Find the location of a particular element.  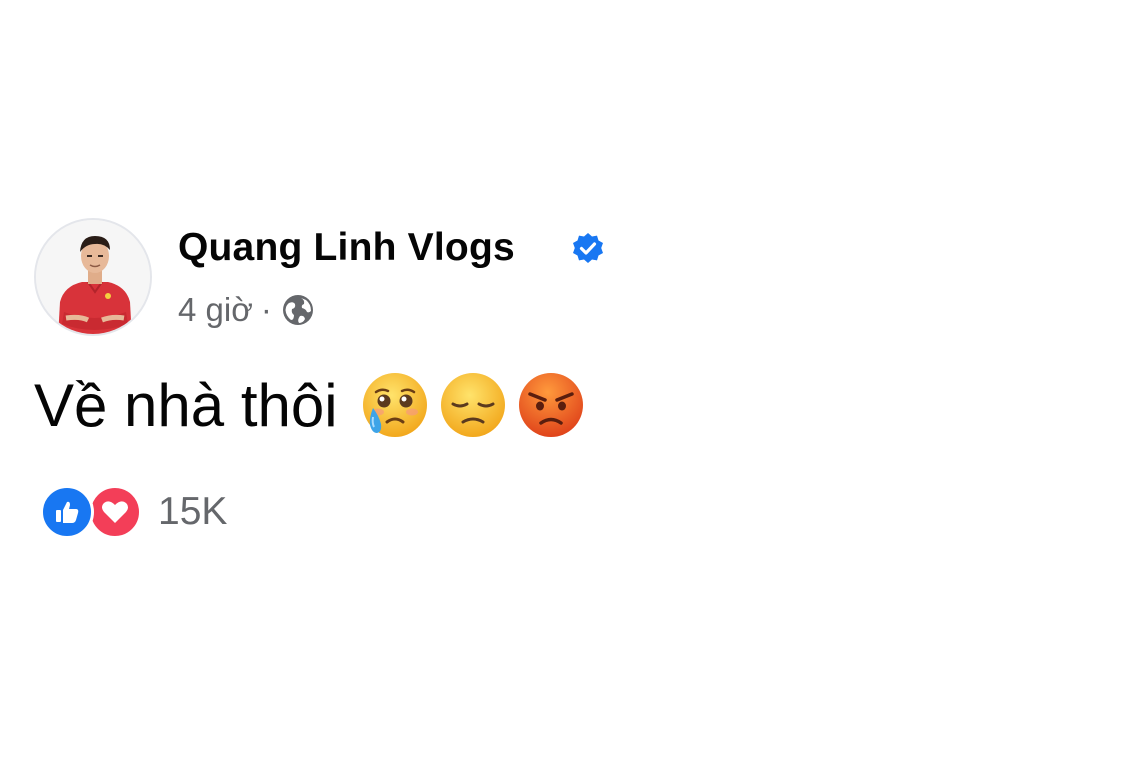

reactions-summary: 15K is located at coordinates (133, 512).